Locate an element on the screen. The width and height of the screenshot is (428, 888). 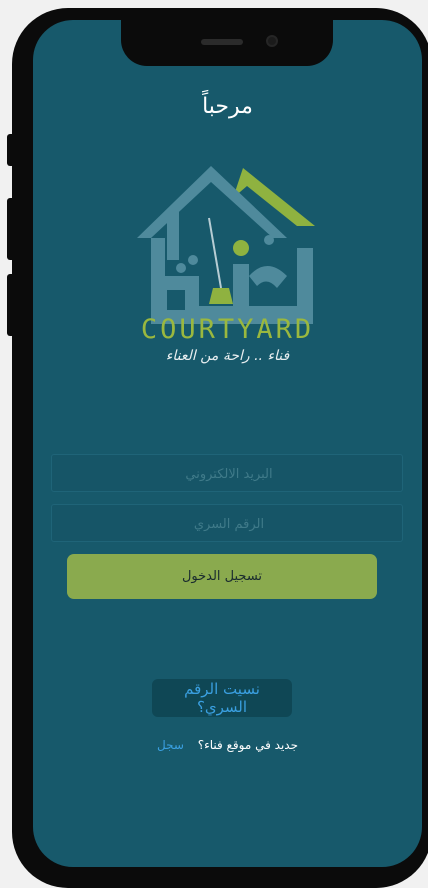
camera-icon is located at coordinates (272, 41).